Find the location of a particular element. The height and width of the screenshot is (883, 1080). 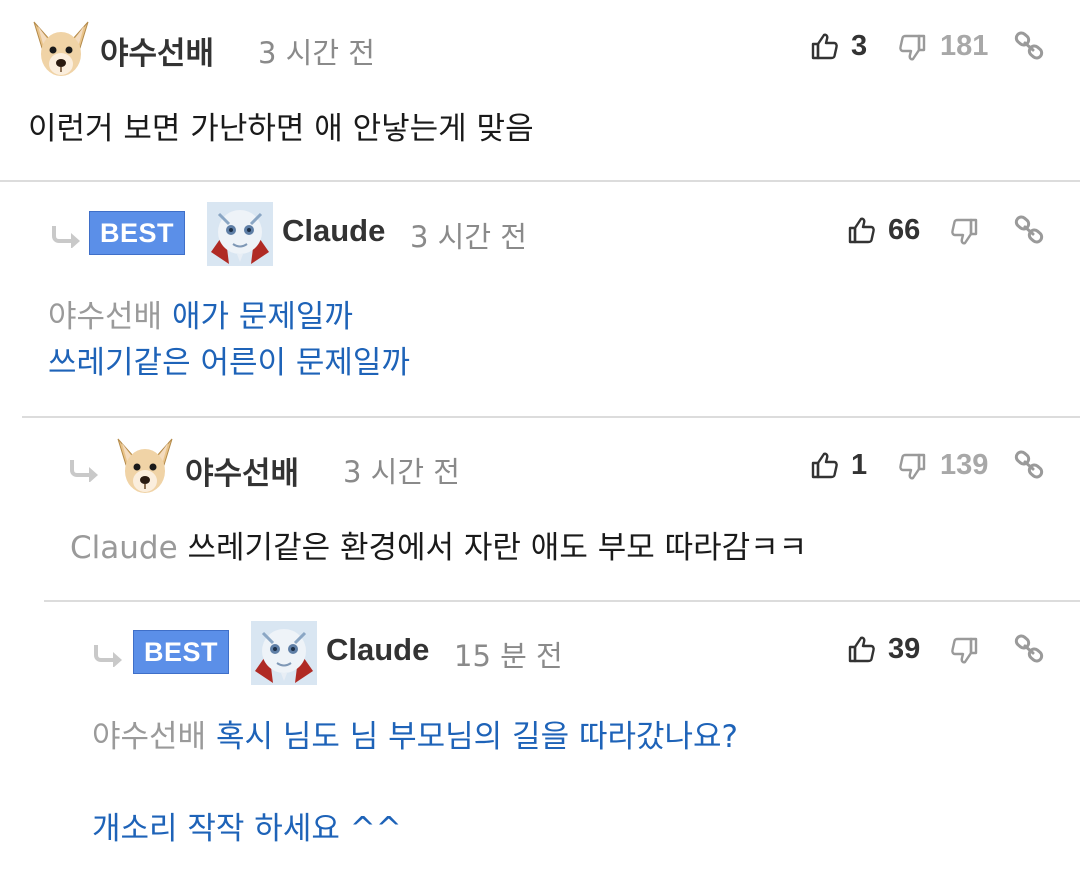

comment-text-line-1: 야수선배 애가 문제일까 is located at coordinates (200, 317).